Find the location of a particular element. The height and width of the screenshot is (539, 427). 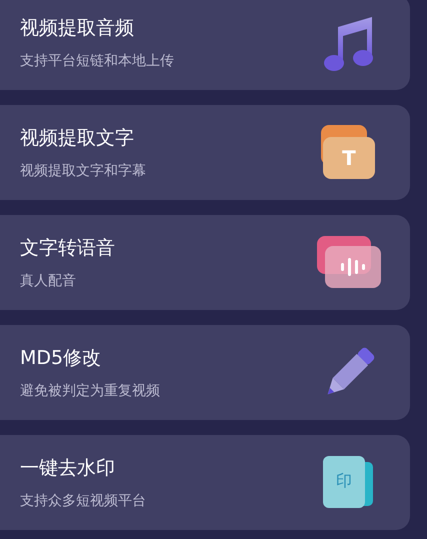

tool-description: 避免被判定为重复视频 is located at coordinates (90, 391).